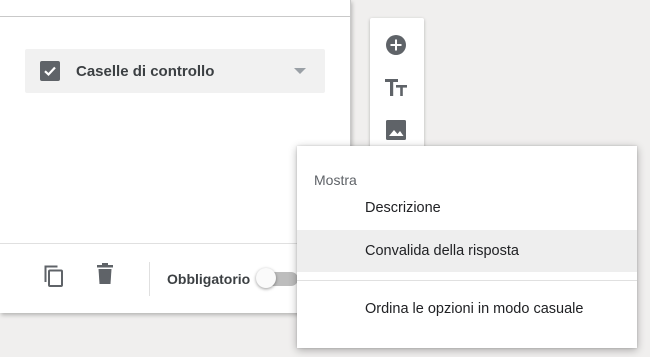 The width and height of the screenshot is (650, 357). I want to click on image-icon, so click(396, 132).